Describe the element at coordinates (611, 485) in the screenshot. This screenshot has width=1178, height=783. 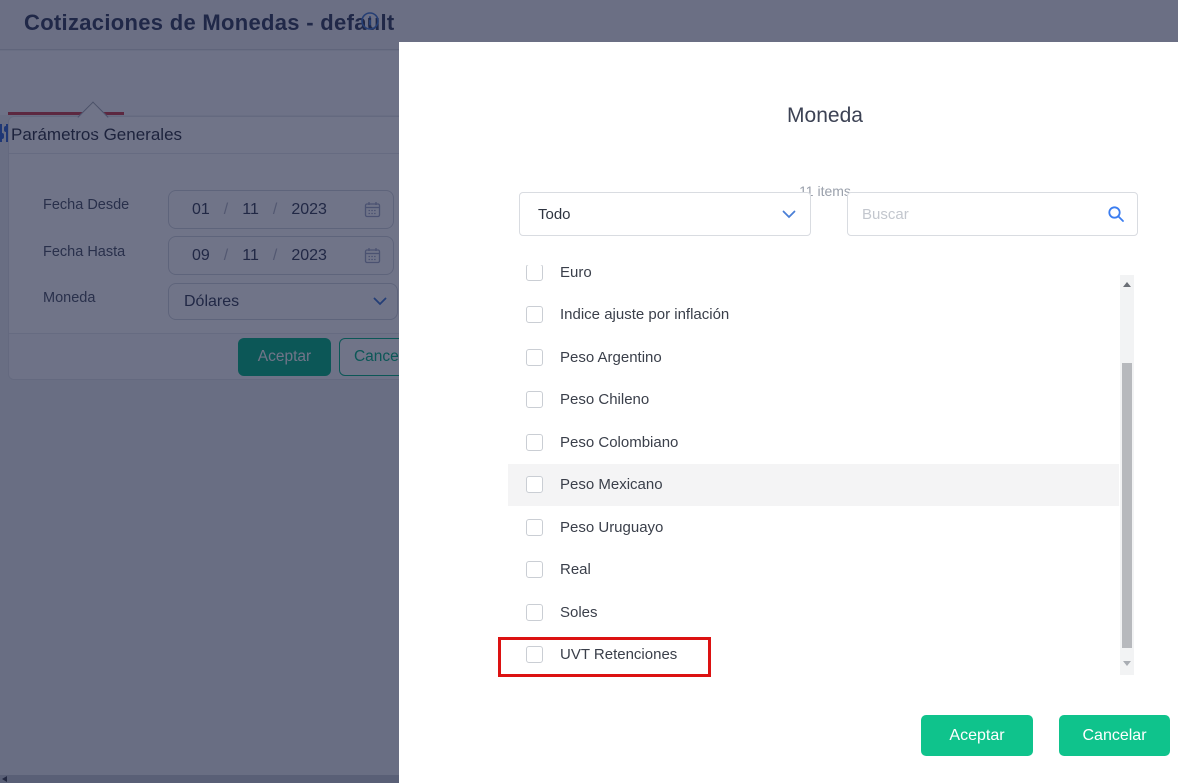
I see `list-item-label: Peso Mexicano` at that location.